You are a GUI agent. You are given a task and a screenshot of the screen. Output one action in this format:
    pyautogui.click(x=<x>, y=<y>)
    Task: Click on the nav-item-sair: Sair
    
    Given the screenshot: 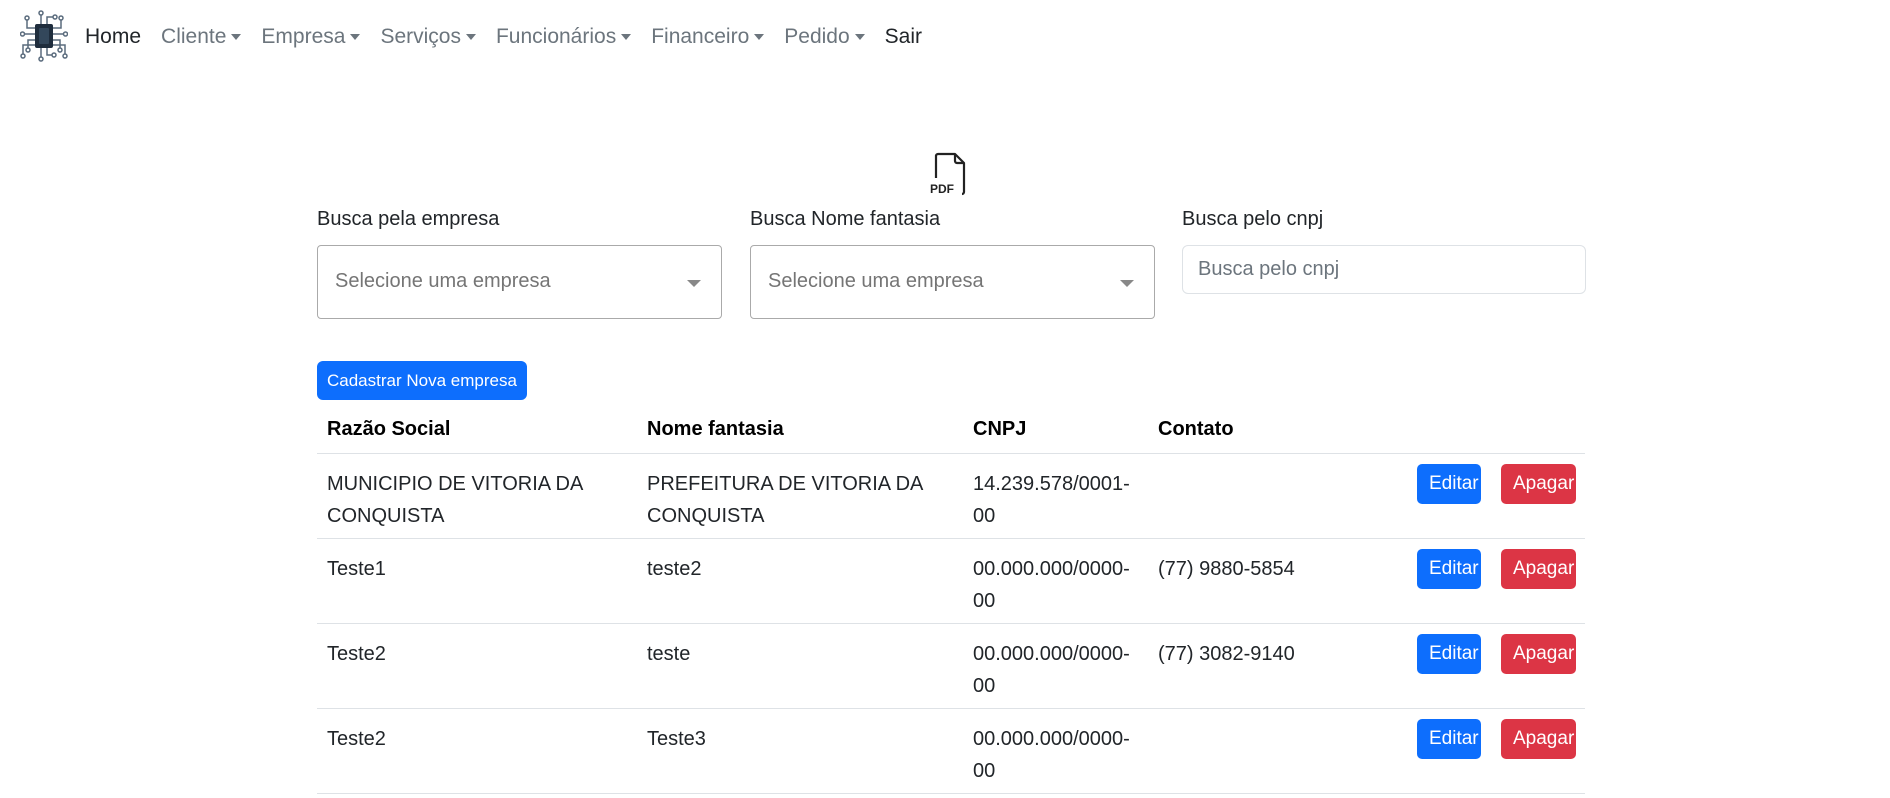 What is the action you would take?
    pyautogui.click(x=903, y=37)
    